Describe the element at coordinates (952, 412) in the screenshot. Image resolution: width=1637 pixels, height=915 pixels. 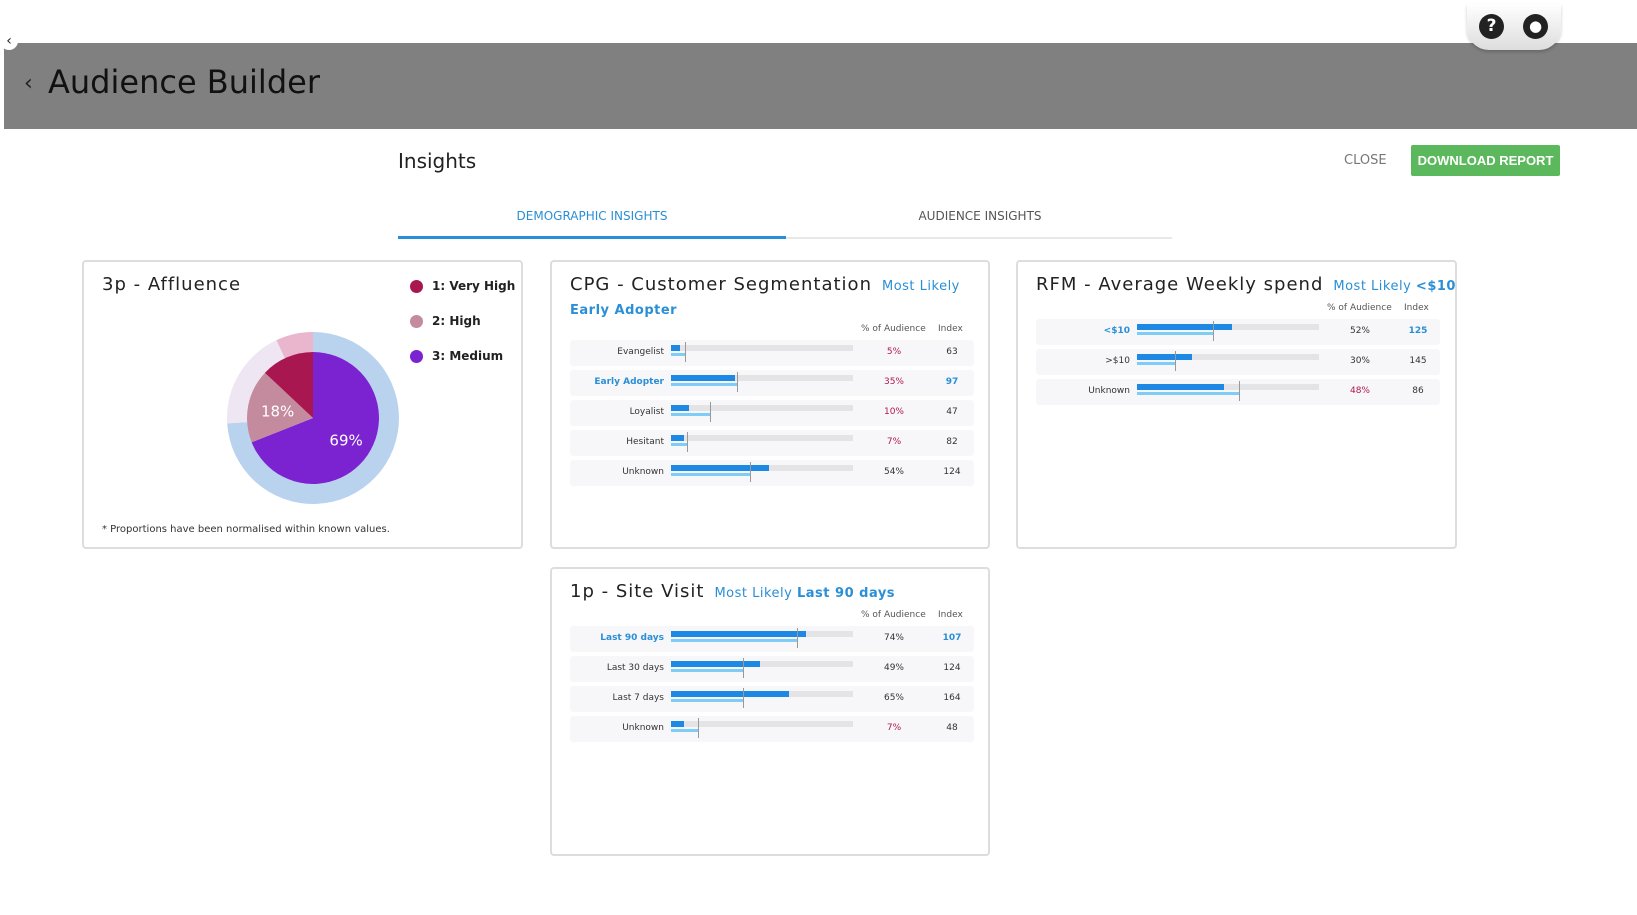
I see `index-value: 47` at that location.